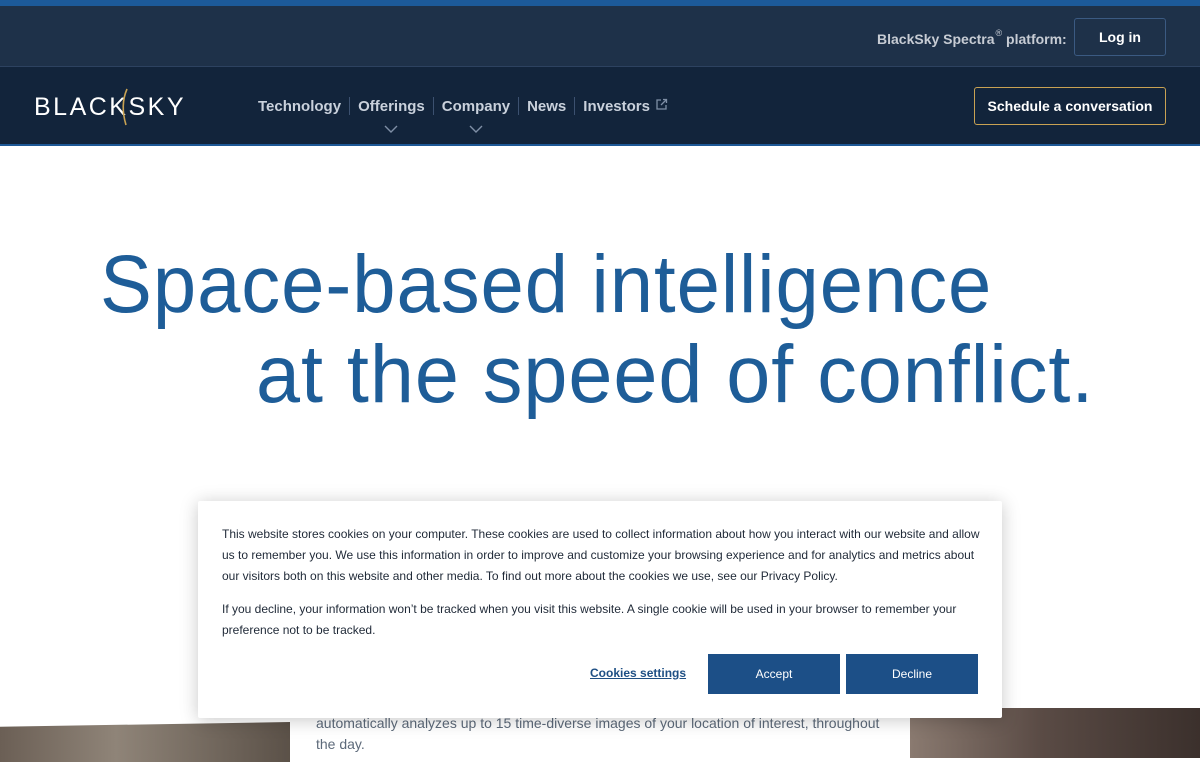 The height and width of the screenshot is (762, 1200). I want to click on nav-item-company: Company, so click(476, 115).